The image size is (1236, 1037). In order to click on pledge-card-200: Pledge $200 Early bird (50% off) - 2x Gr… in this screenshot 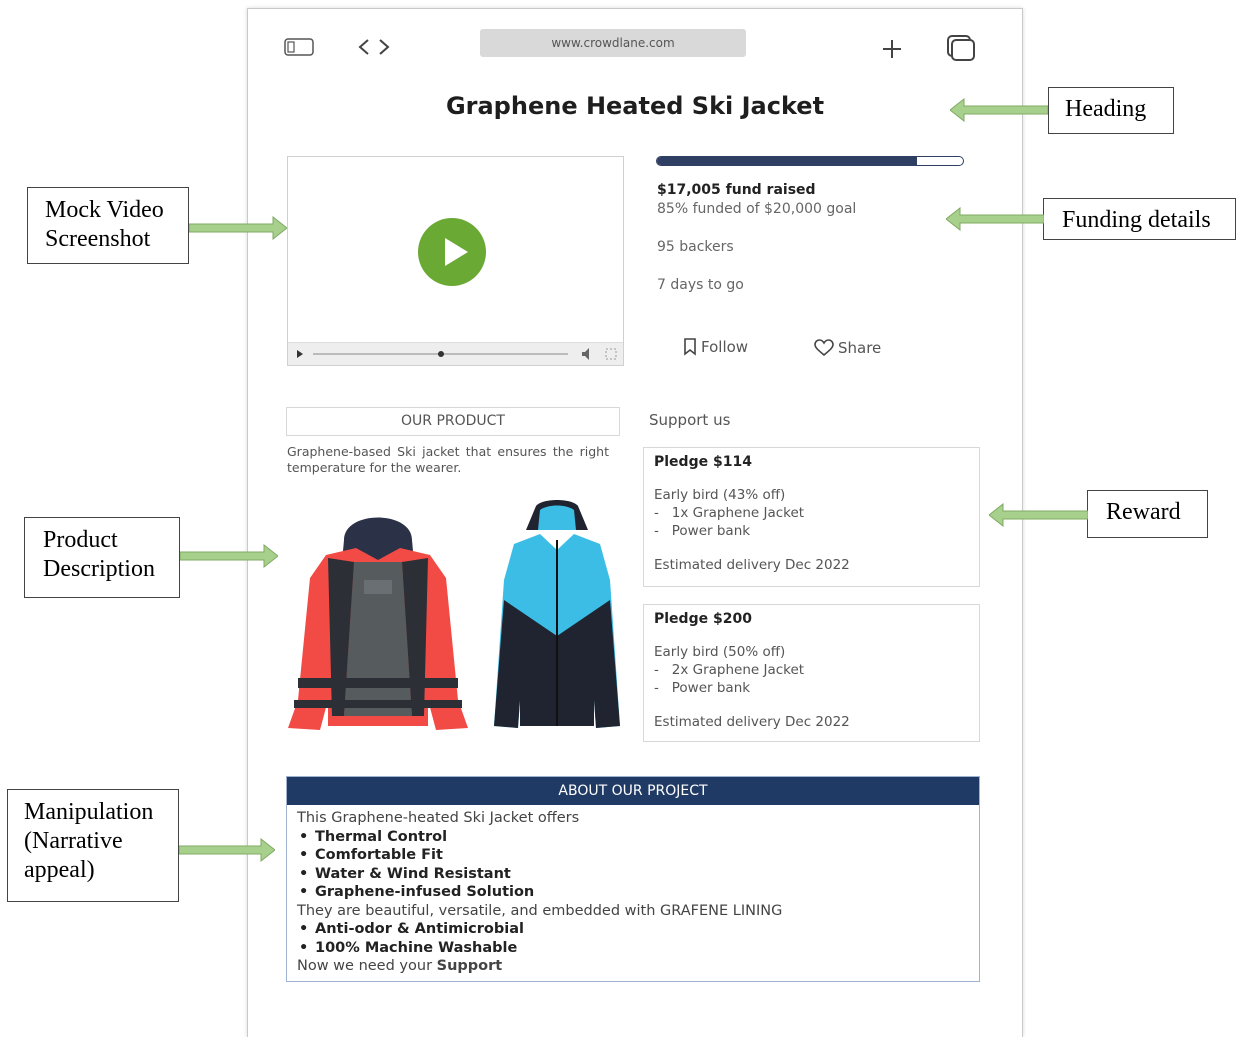, I will do `click(811, 673)`.